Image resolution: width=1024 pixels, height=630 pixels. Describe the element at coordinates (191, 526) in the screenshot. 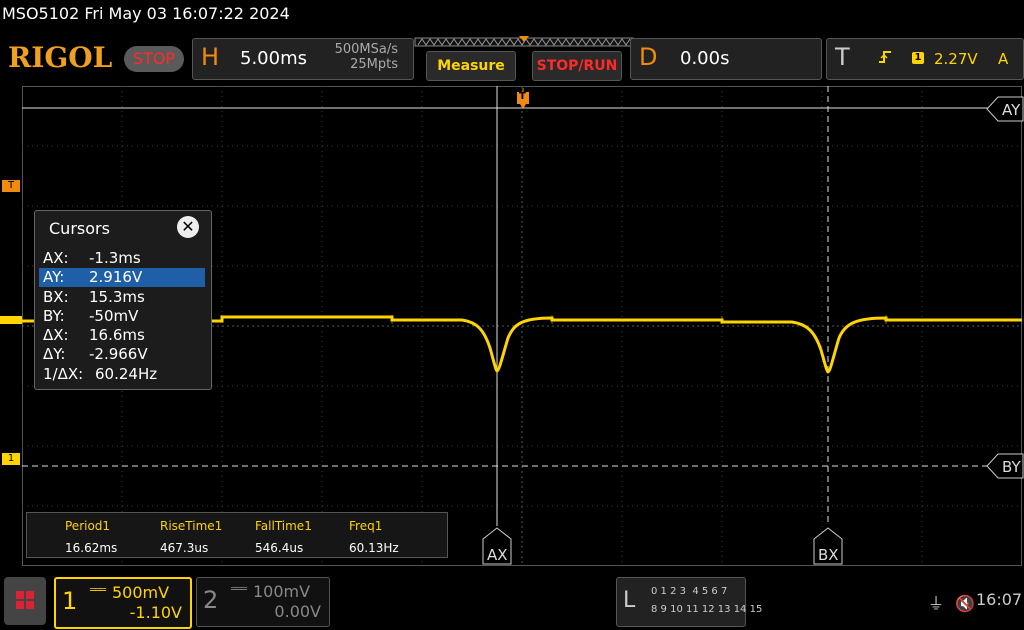

I see `measurement-name: RiseTime1` at that location.